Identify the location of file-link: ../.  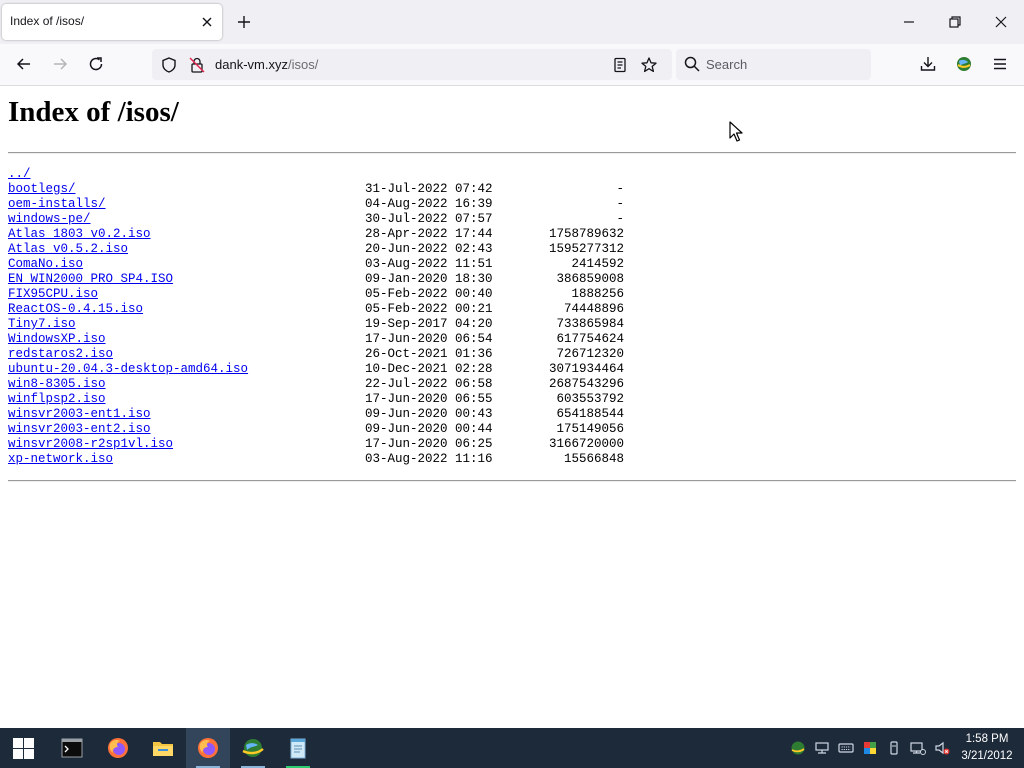
(19, 174).